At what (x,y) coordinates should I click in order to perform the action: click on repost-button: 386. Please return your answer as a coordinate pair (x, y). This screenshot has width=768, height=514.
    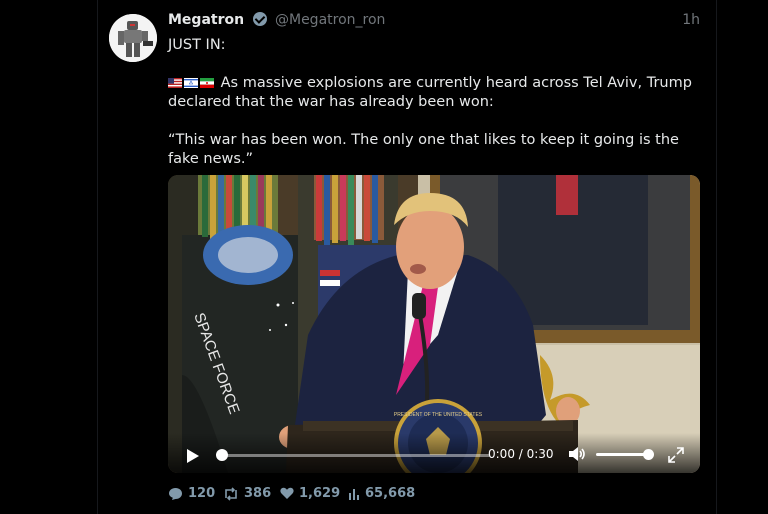
    Looking at the image, I should click on (247, 493).